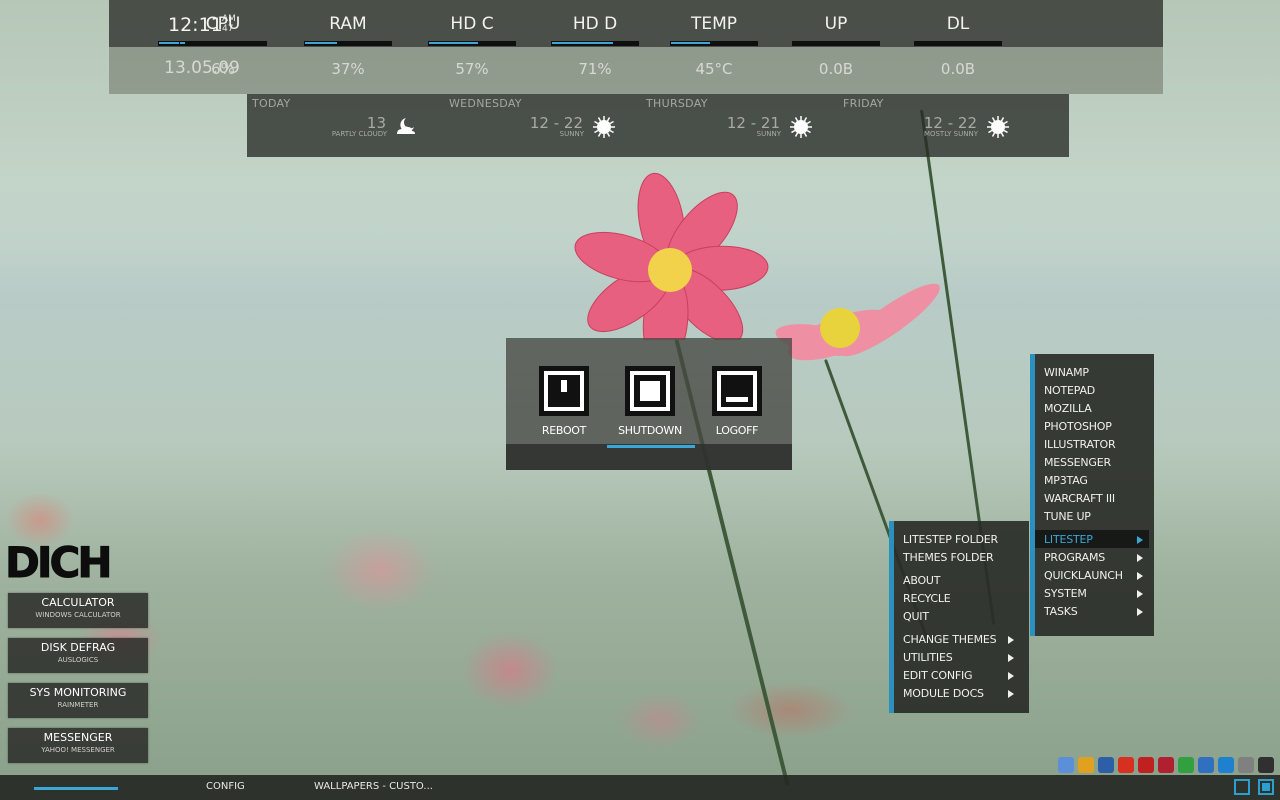  I want to click on desktop-toggle-button, so click(1242, 787).